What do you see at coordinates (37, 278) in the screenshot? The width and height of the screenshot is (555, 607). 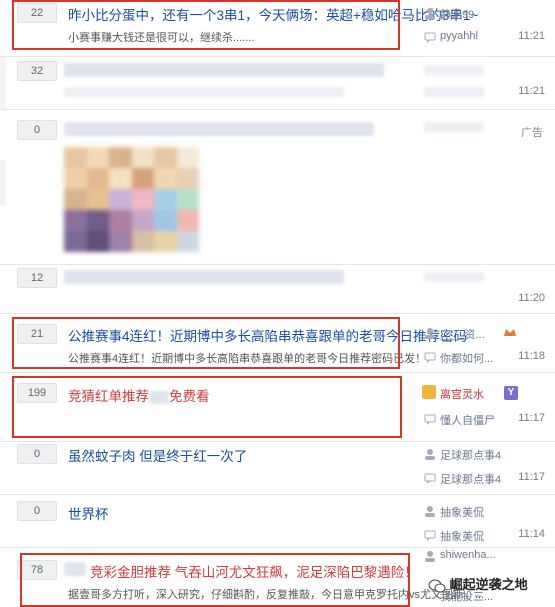 I see `reply-count: 12` at bounding box center [37, 278].